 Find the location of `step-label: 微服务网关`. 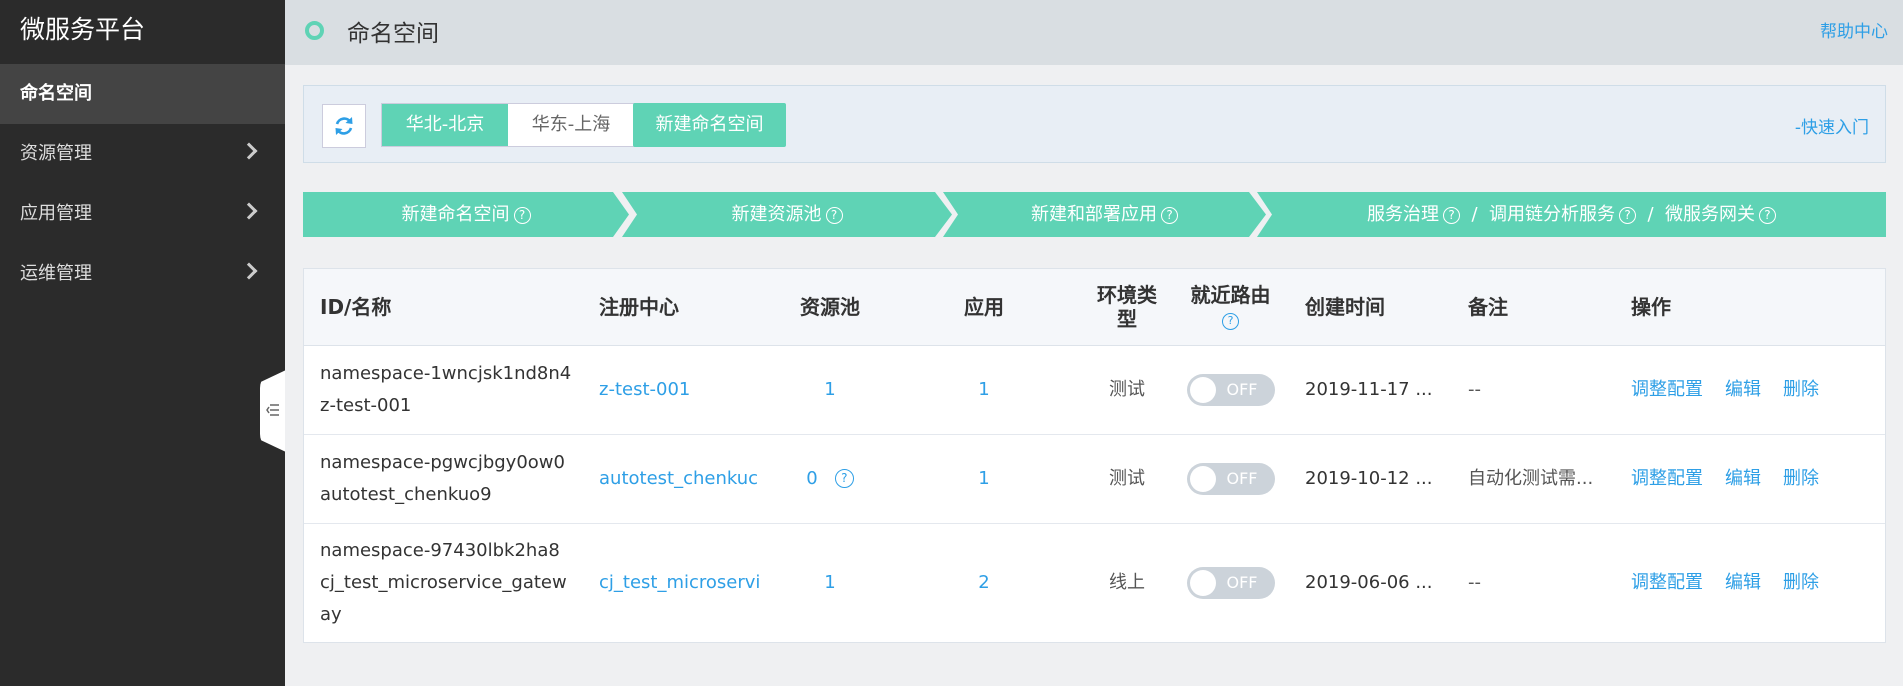

step-label: 微服务网关 is located at coordinates (1709, 214).